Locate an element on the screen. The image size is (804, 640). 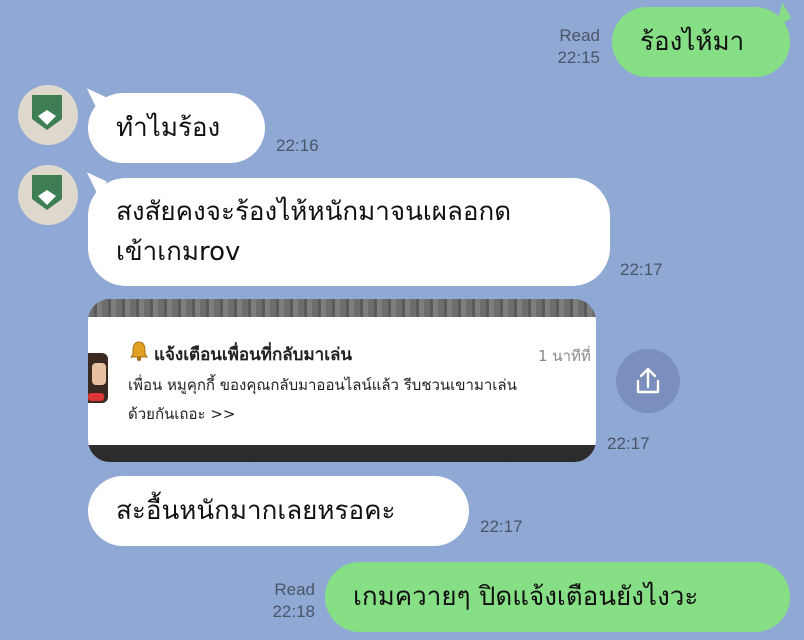
message-time: 22:16 is located at coordinates (297, 145).